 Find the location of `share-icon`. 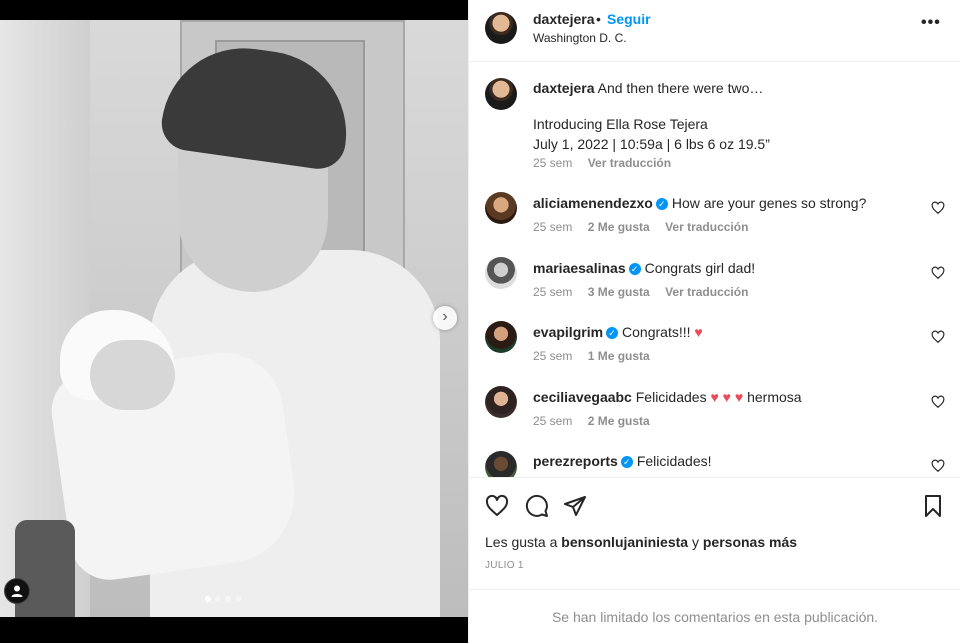

share-icon is located at coordinates (575, 506).